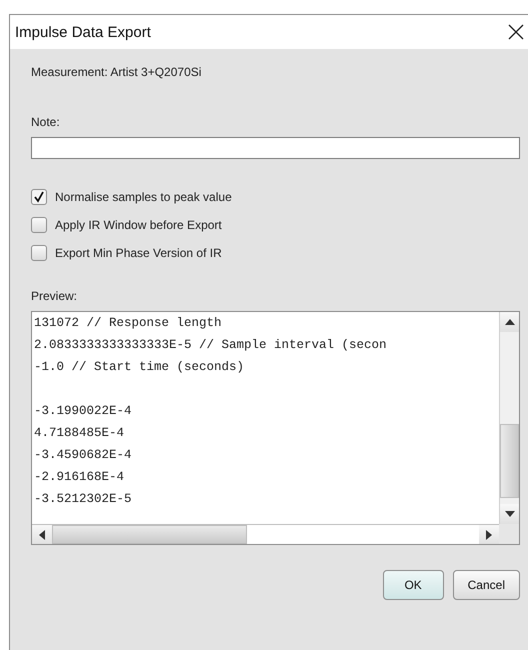 The width and height of the screenshot is (528, 650). I want to click on vertical-scrollbar, so click(509, 418).